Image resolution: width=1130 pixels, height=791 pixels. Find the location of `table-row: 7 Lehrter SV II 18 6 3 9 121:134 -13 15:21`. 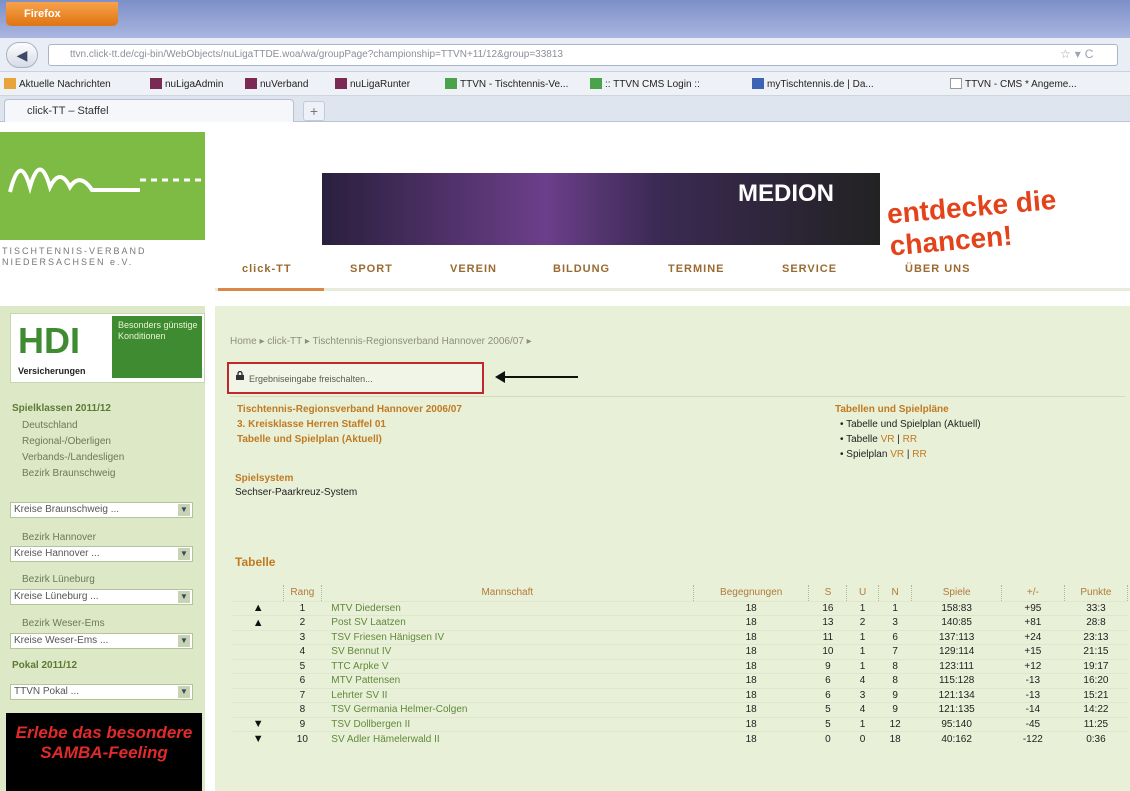

table-row: 7 Lehrter SV II 18 6 3 9 121:134 -13 15:21 is located at coordinates (680, 695).